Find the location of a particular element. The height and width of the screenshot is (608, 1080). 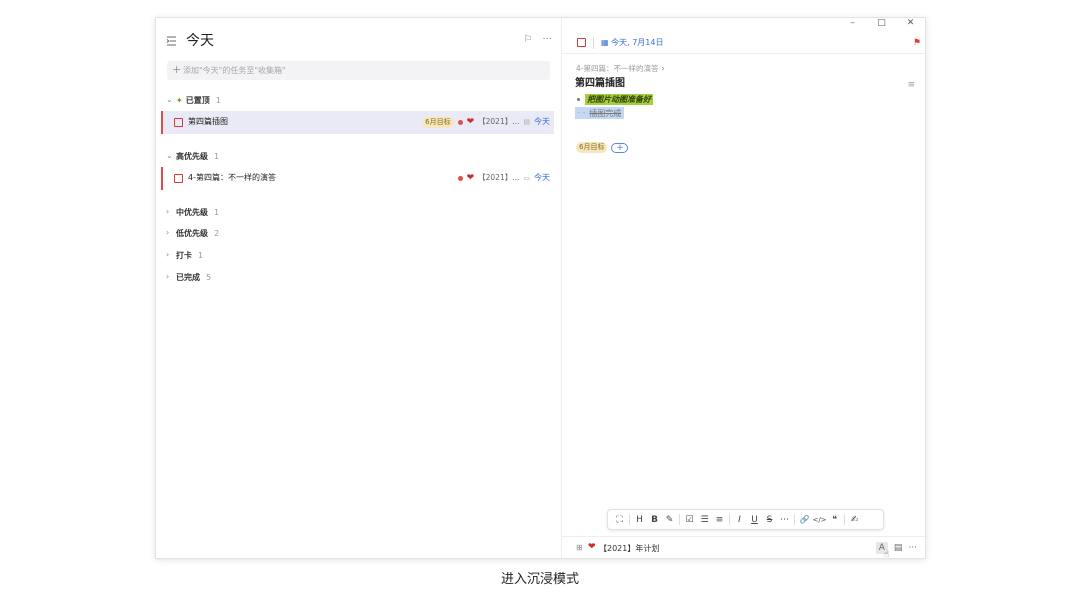

section-medium-priority: › 中优先级 1 is located at coordinates (192, 212).